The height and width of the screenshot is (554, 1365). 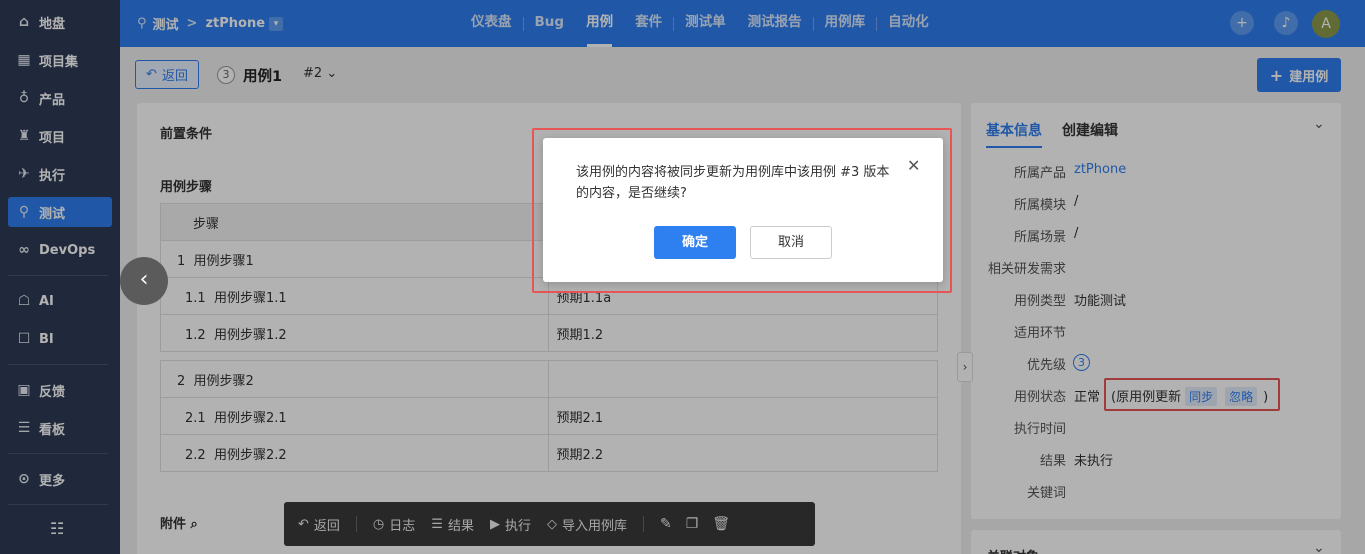 I want to click on close-icon: ✕, so click(x=913, y=165).